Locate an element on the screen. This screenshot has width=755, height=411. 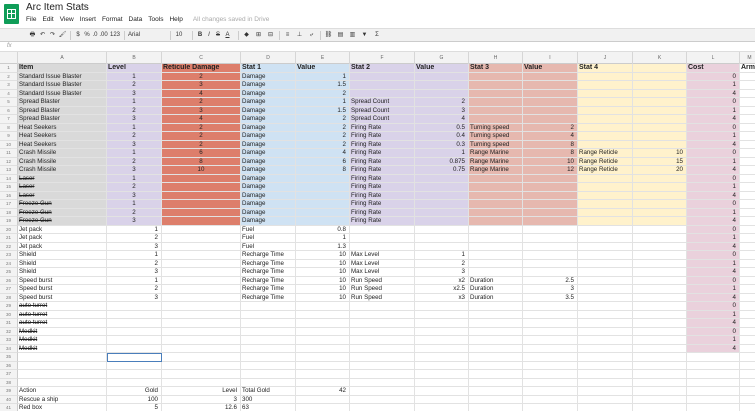
row-number: 11 is located at coordinates (9, 153).